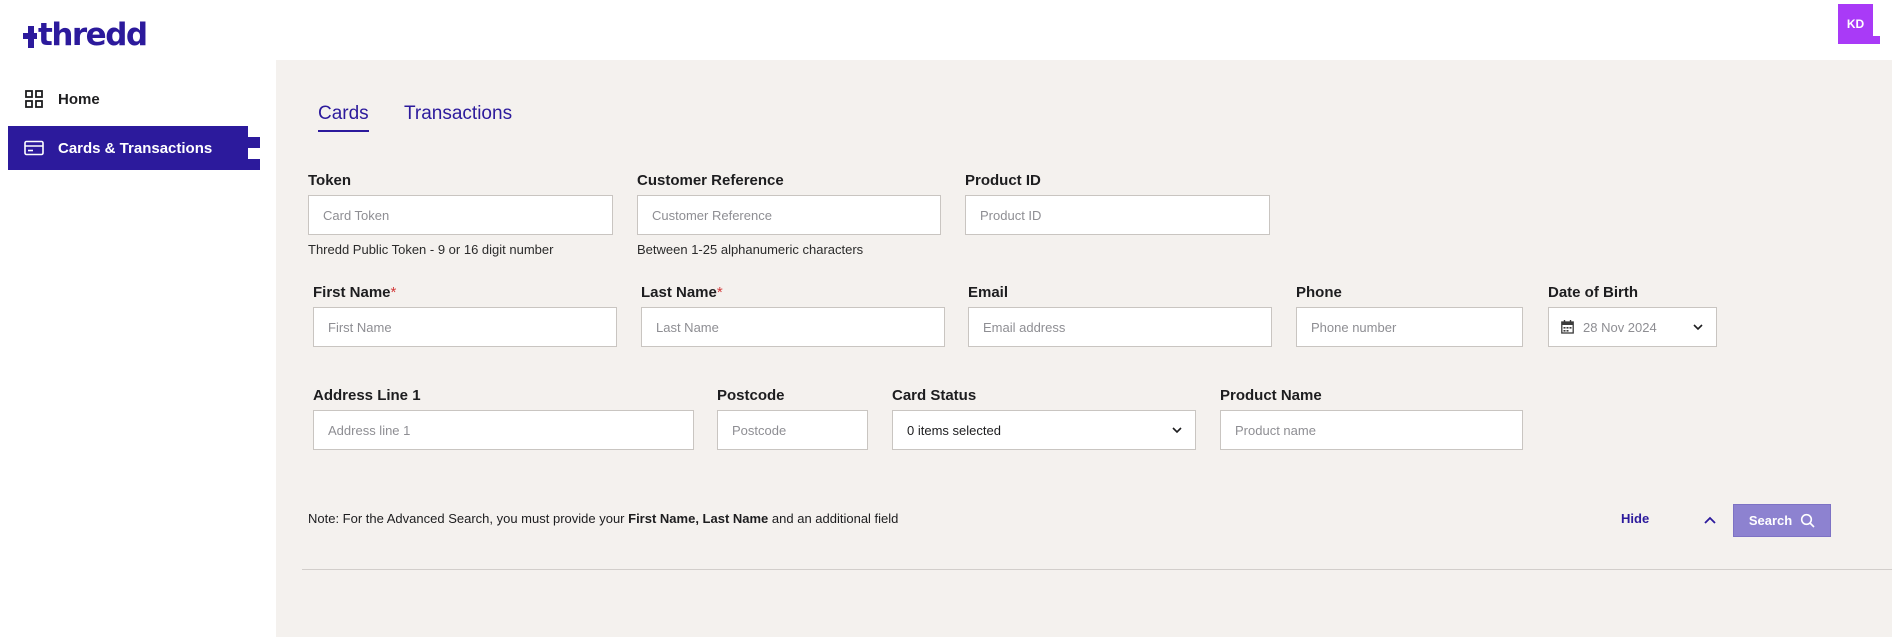 Image resolution: width=1892 pixels, height=637 pixels. Describe the element at coordinates (1117, 215) in the screenshot. I see `product-id-input: Product ID` at that location.